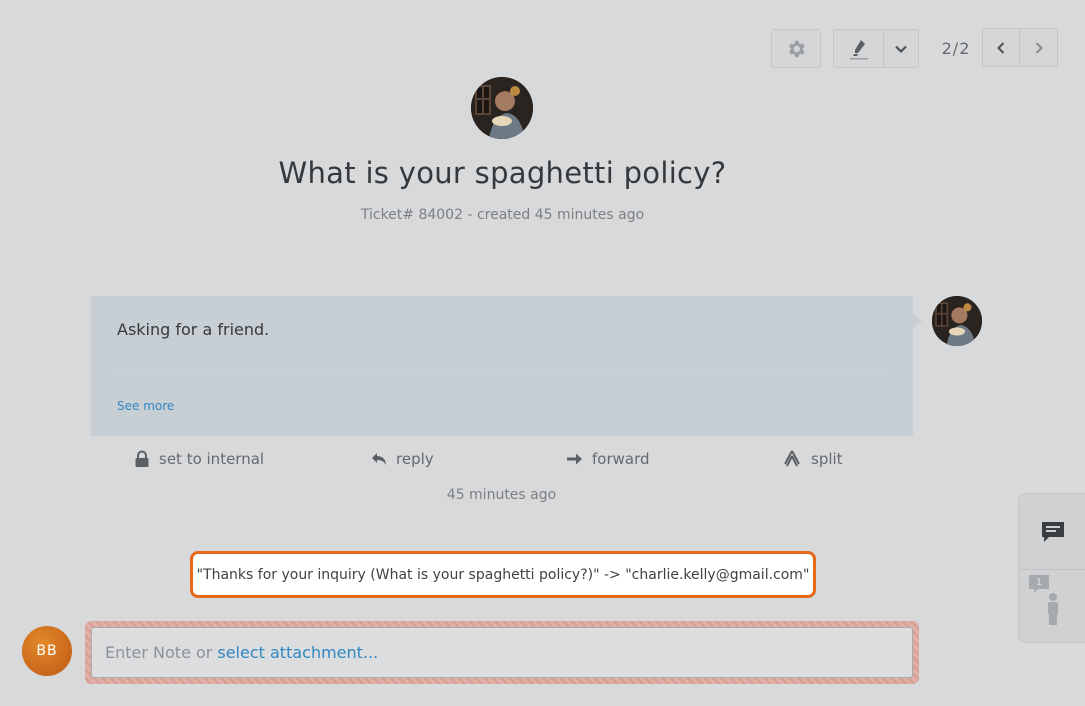  What do you see at coordinates (621, 459) in the screenshot?
I see `forward-label: forward` at bounding box center [621, 459].